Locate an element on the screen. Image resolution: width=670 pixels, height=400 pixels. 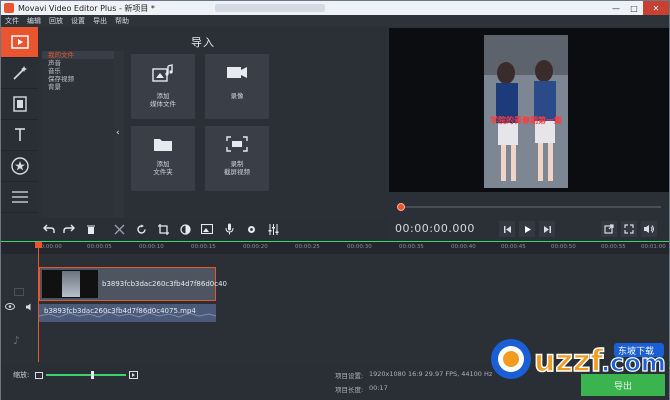
zoom-out-icon is located at coordinates (39, 375).